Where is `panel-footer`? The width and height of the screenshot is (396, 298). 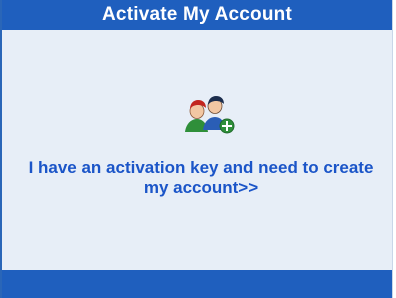 panel-footer is located at coordinates (197, 284).